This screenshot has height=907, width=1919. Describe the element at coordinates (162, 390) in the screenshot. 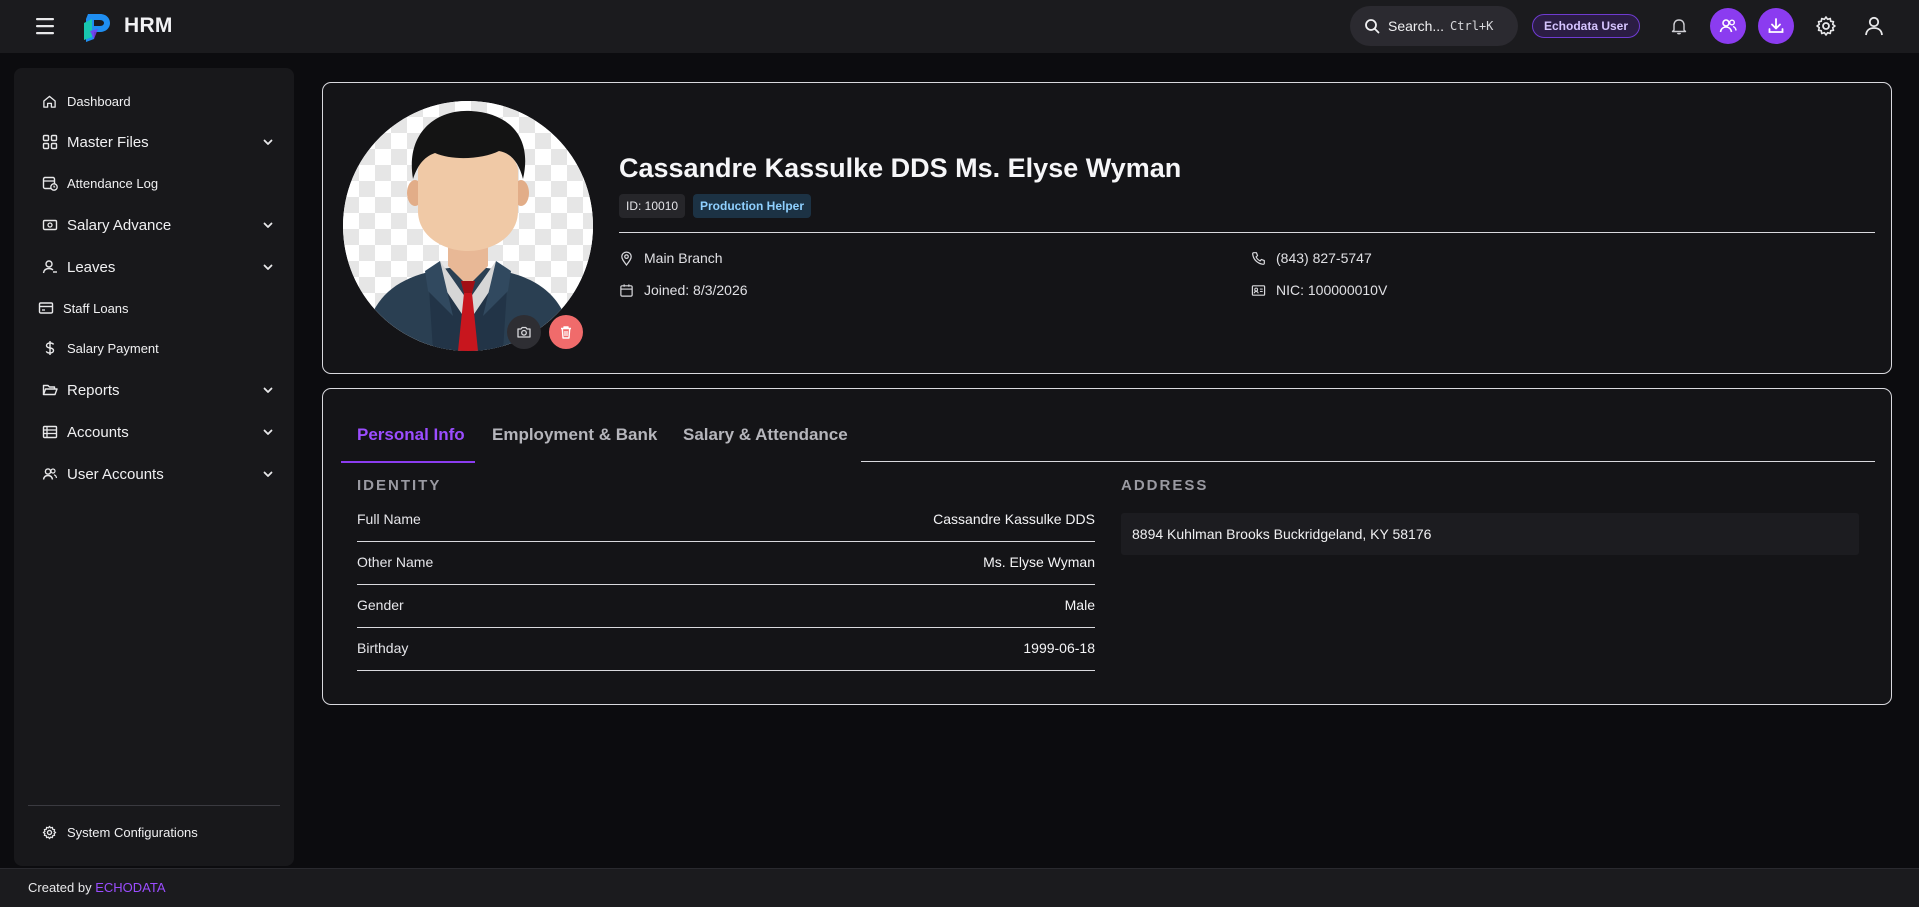

I see `sidebar-item-reports: Reports` at that location.